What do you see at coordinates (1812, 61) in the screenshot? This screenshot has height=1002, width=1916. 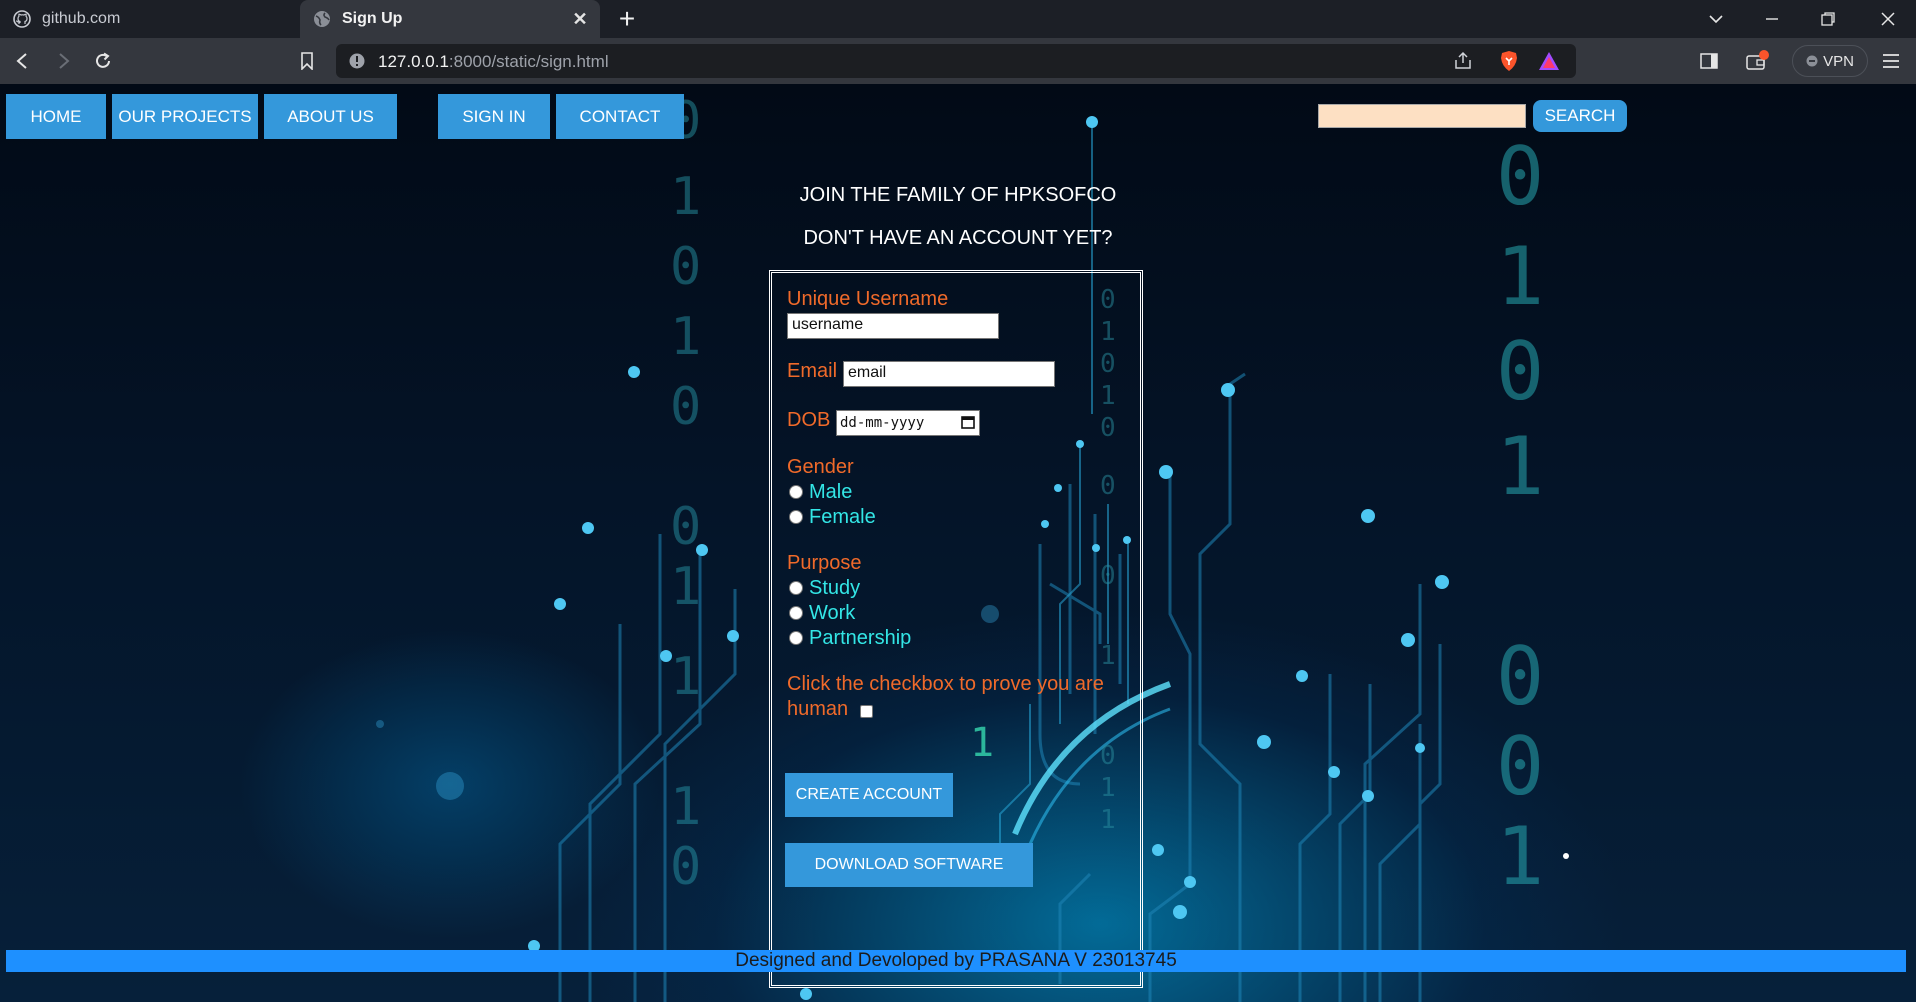 I see `vpn-status-icon` at bounding box center [1812, 61].